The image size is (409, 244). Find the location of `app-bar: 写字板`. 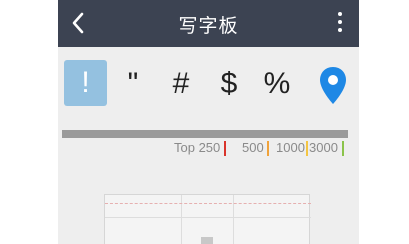

app-bar: 写字板 is located at coordinates (208, 23).